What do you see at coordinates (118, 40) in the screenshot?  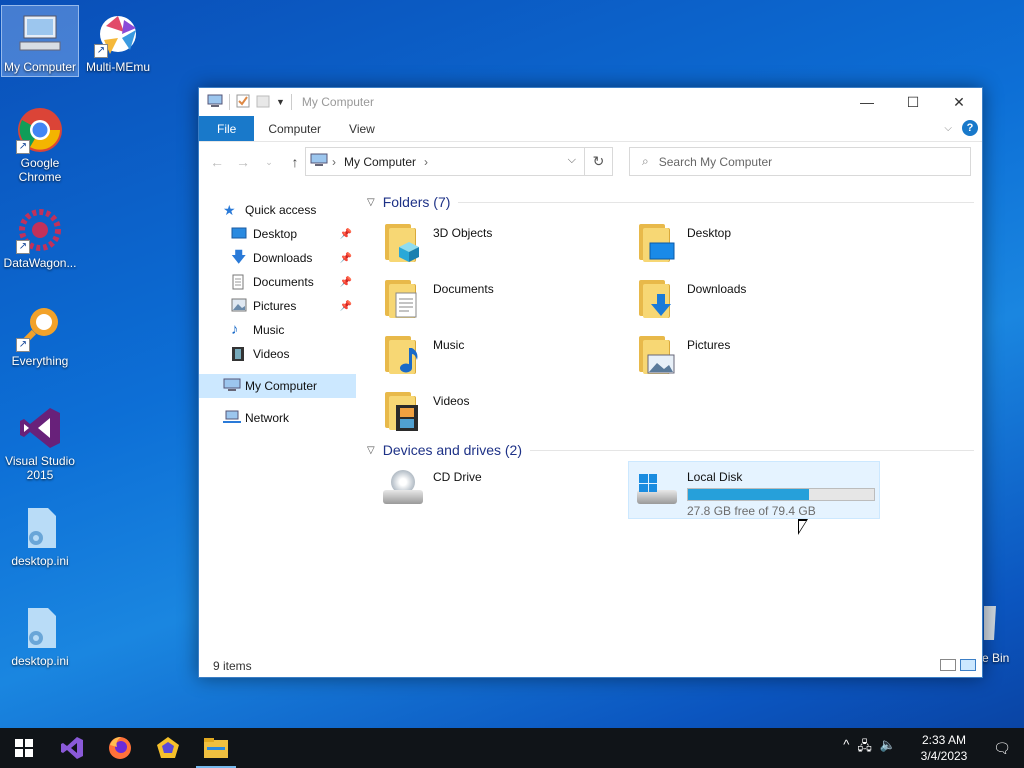 I see `desktop-icon-multi-memu: ↗ Multi-MEmu` at bounding box center [118, 40].